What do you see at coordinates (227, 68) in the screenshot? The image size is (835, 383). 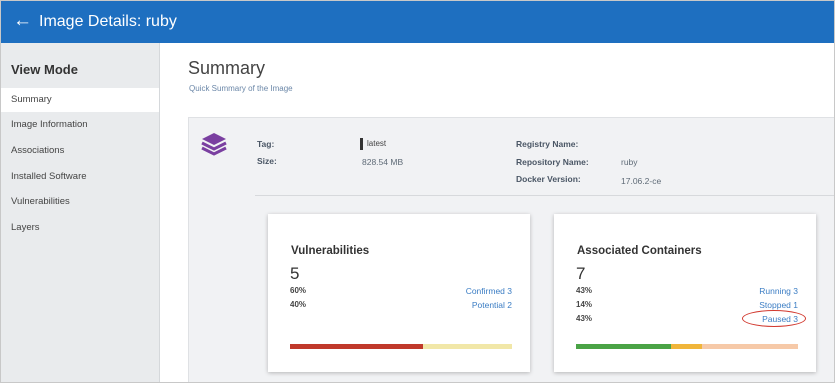 I see `page-title: Summary` at bounding box center [227, 68].